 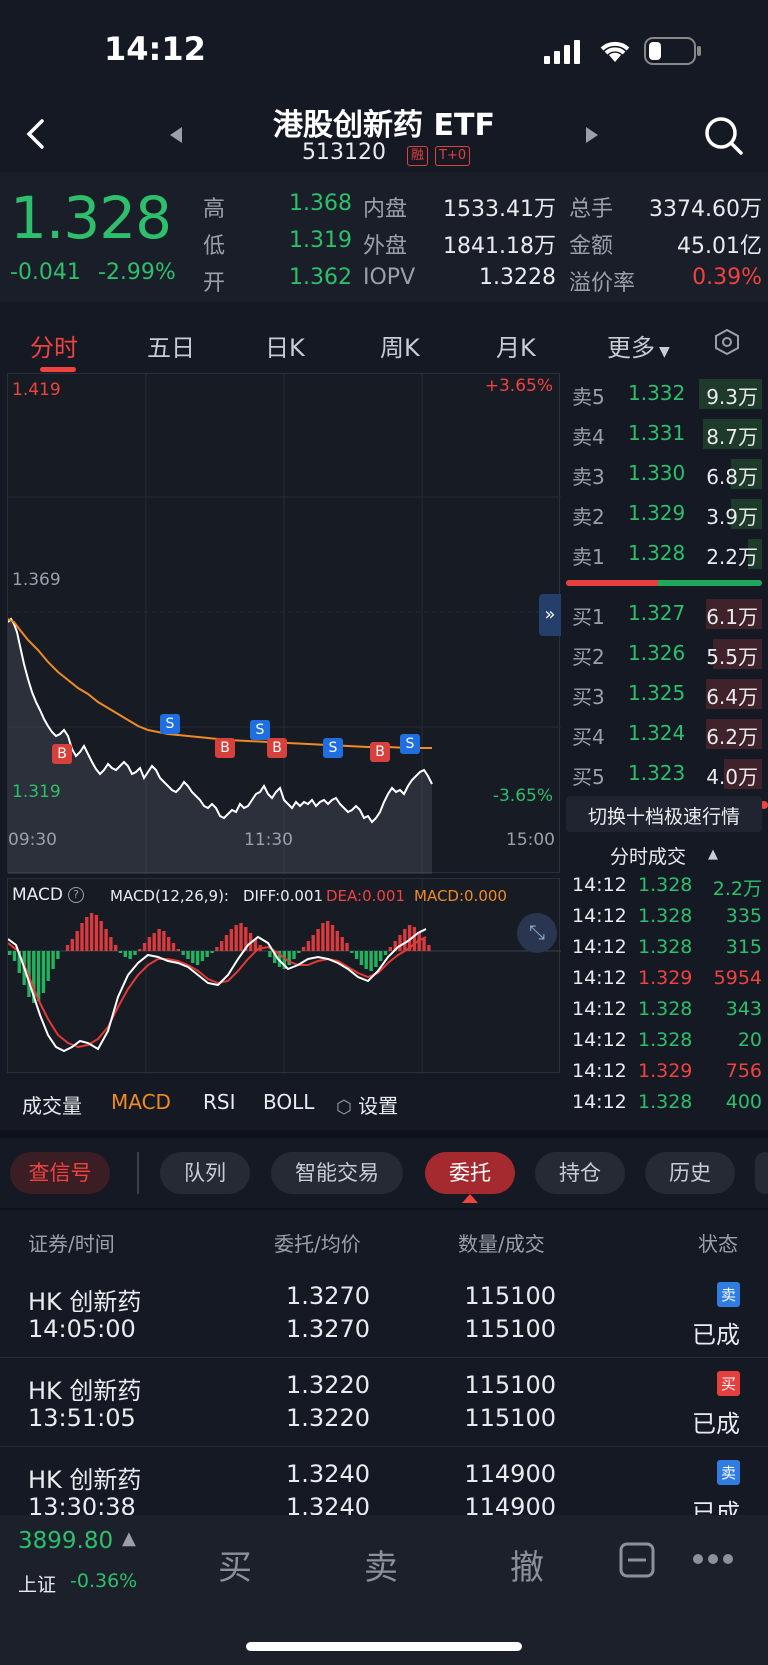 I want to click on index-value: 3899.80, so click(x=65, y=1541).